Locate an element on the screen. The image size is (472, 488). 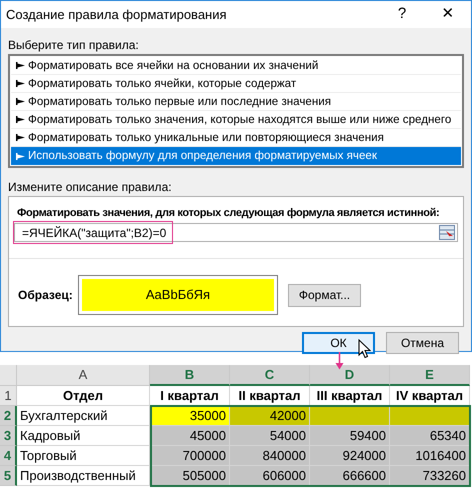
column-header: C is located at coordinates (270, 375).